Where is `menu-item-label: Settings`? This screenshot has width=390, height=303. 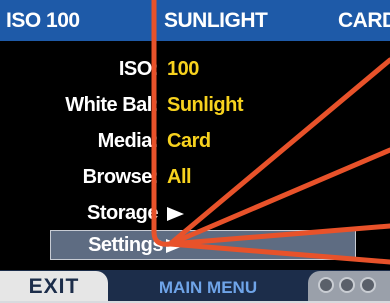
menu-item-label: Settings is located at coordinates (125, 245).